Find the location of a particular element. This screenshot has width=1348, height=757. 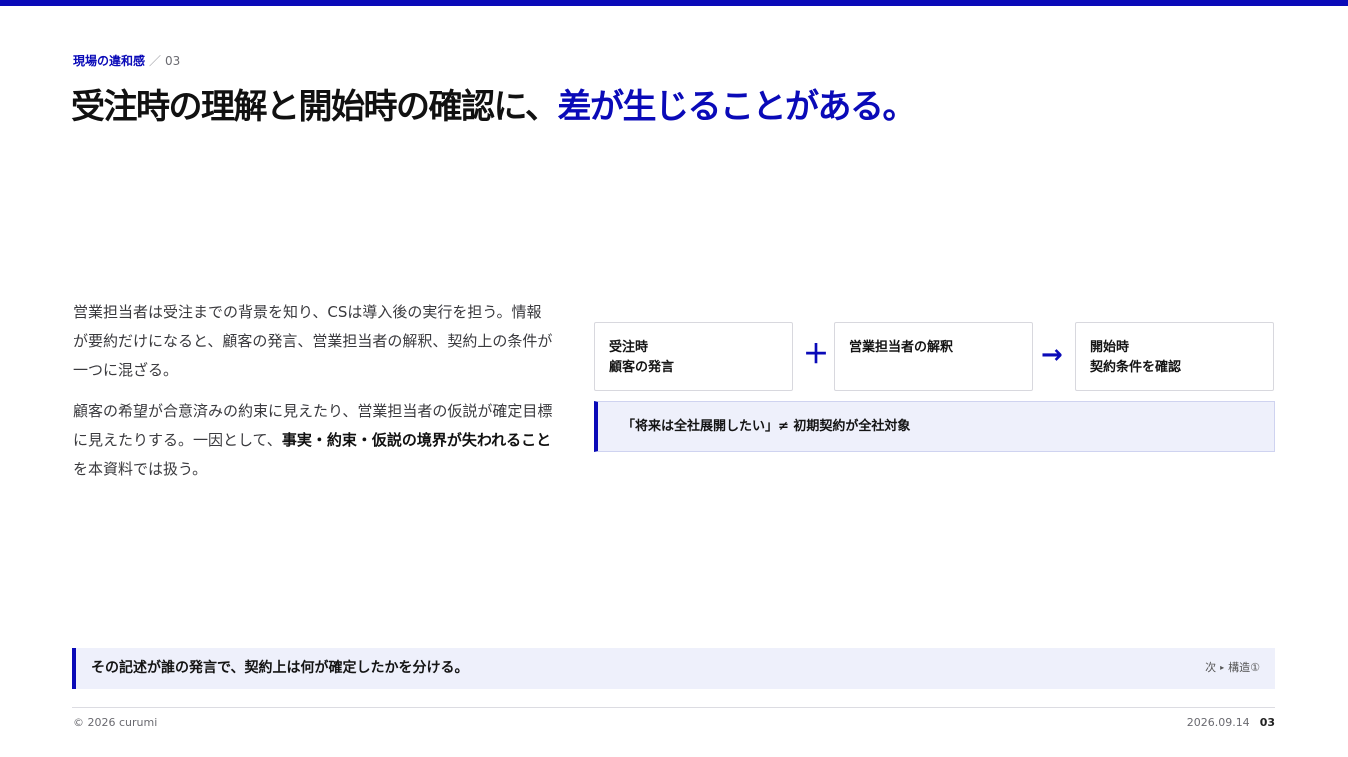

diagram-box-order-time: 受注時 顧客の発言 is located at coordinates (693, 356).